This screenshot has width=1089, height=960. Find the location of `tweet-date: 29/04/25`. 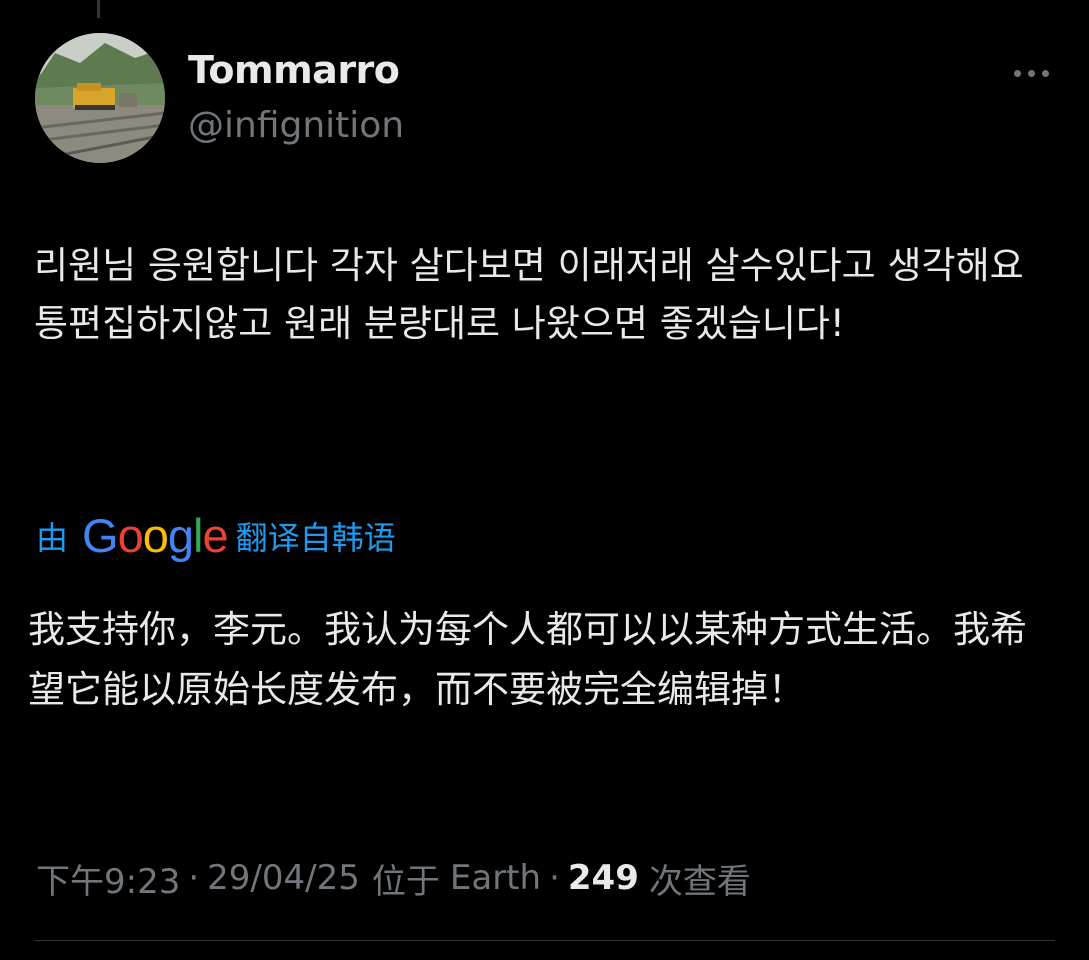

tweet-date: 29/04/25 is located at coordinates (283, 878).